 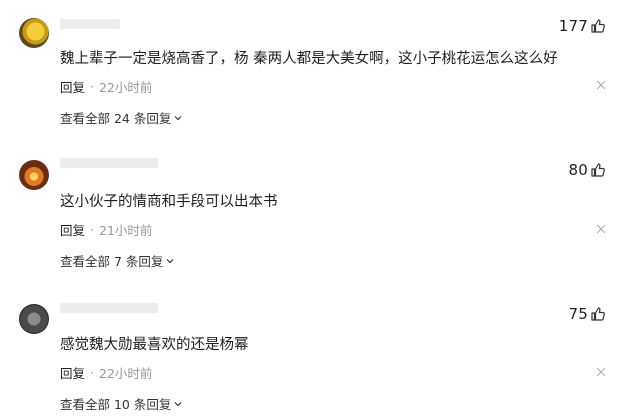 I want to click on view-all-label: 查看全部 7 条回复, so click(x=112, y=261).